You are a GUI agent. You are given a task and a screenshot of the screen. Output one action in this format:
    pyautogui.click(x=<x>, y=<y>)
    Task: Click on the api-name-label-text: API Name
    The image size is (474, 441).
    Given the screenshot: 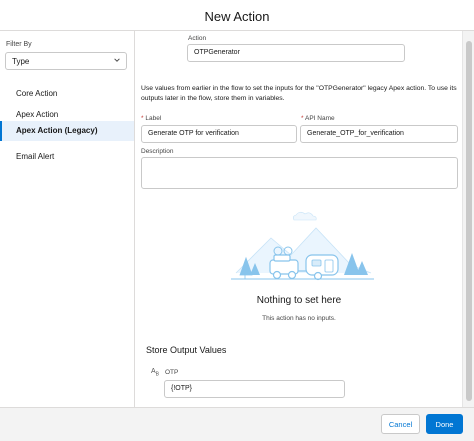 What is the action you would take?
    pyautogui.click(x=319, y=118)
    